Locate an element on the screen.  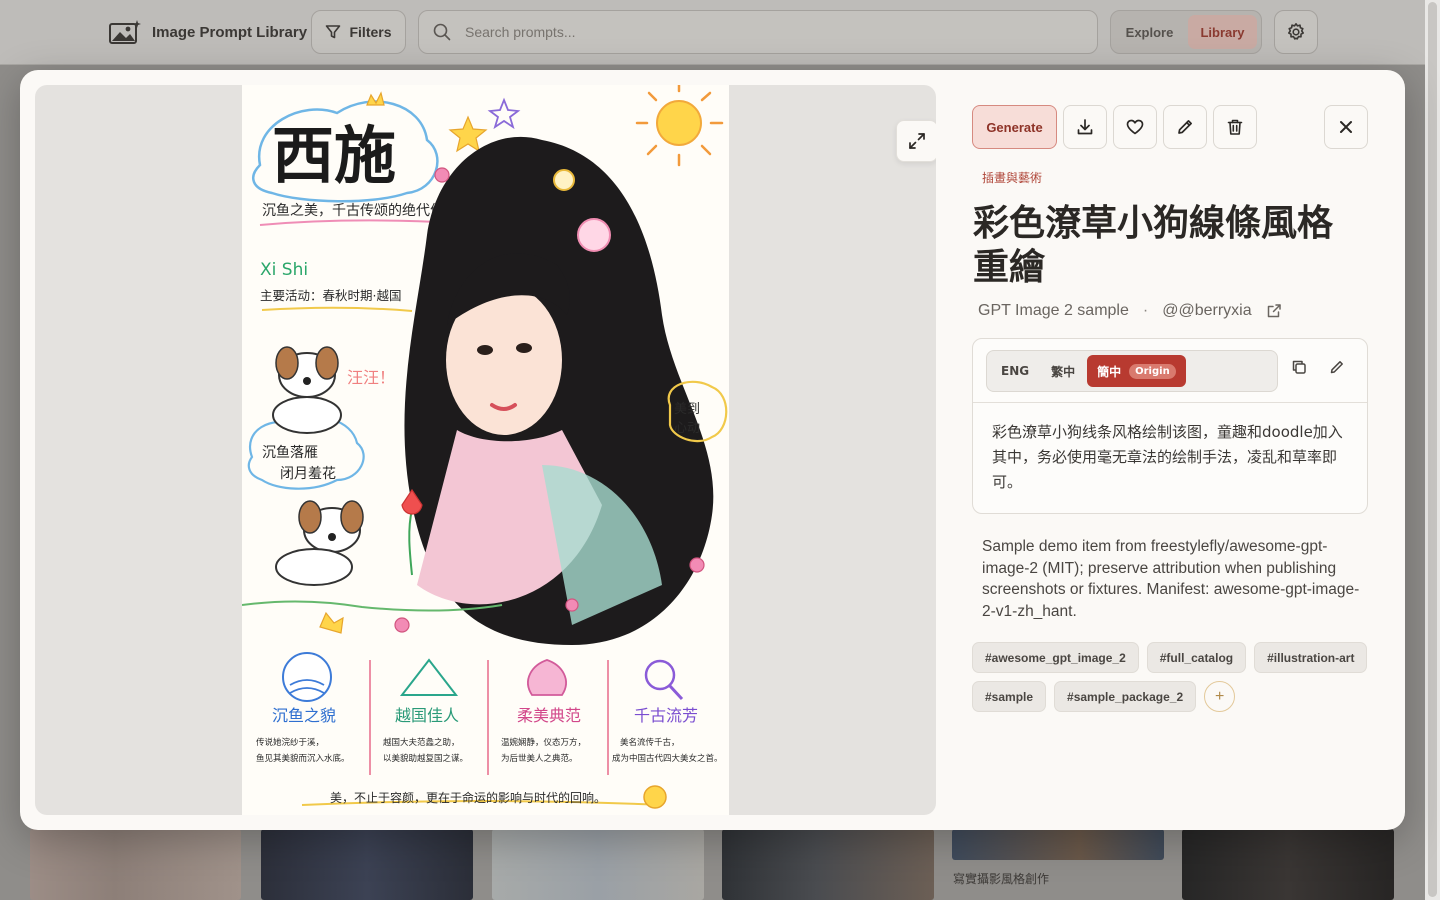
page-scrollbar is located at coordinates (1432, 450).